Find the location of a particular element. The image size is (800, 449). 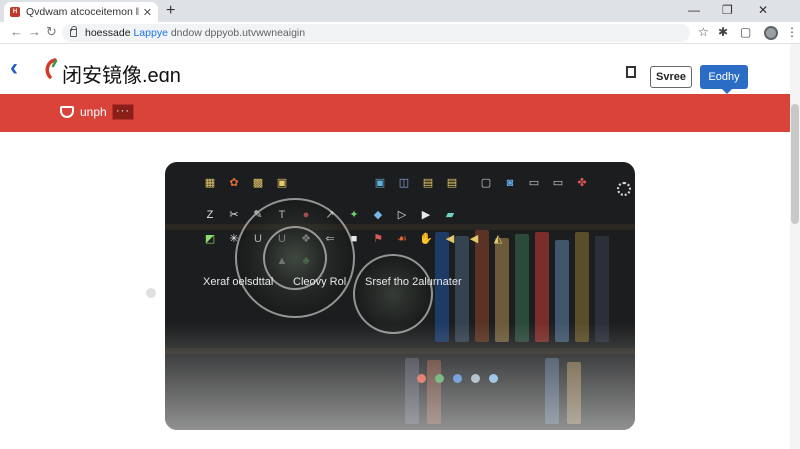

play-icon: ▷ is located at coordinates (402, 215).